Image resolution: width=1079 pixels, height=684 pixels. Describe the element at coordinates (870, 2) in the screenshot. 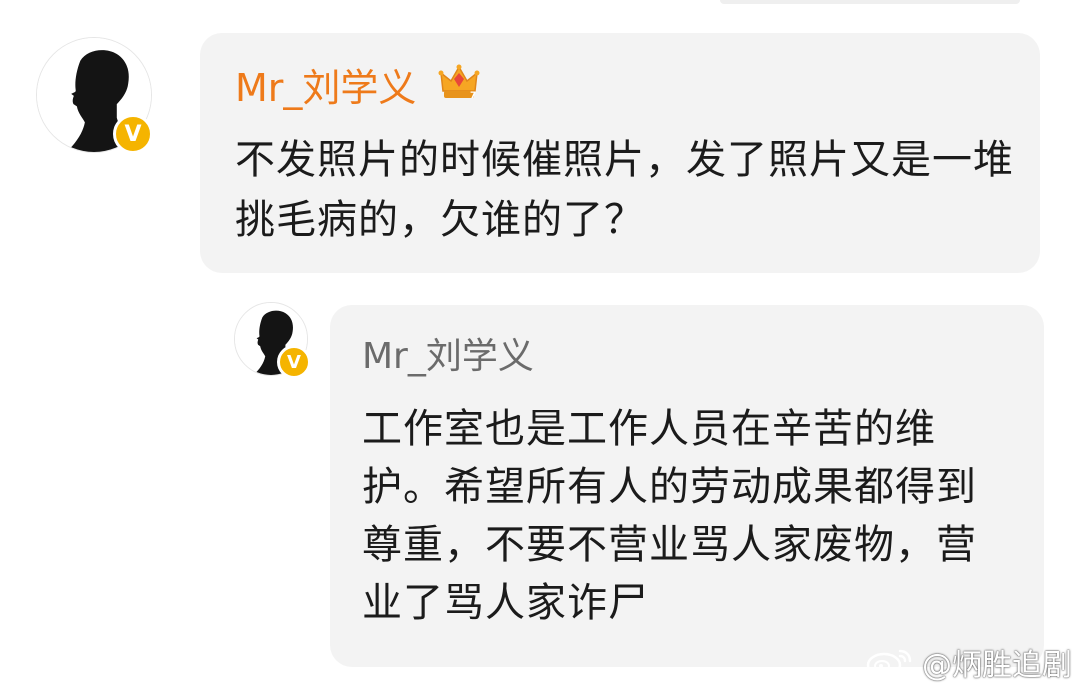

I see `previous-item-edge` at that location.